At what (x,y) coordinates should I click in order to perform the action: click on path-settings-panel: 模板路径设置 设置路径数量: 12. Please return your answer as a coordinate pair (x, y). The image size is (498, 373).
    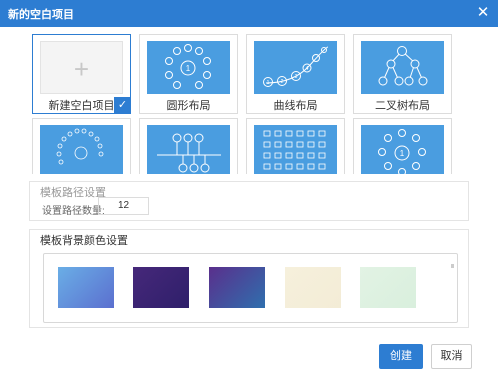
    Looking at the image, I should click on (249, 201).